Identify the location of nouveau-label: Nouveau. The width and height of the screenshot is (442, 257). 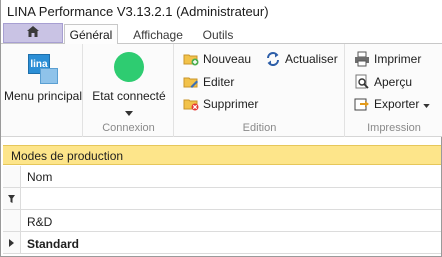
(227, 59).